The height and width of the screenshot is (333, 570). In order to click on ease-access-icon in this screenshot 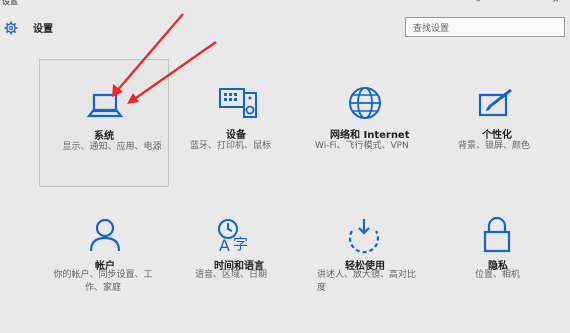, I will do `click(364, 236)`.